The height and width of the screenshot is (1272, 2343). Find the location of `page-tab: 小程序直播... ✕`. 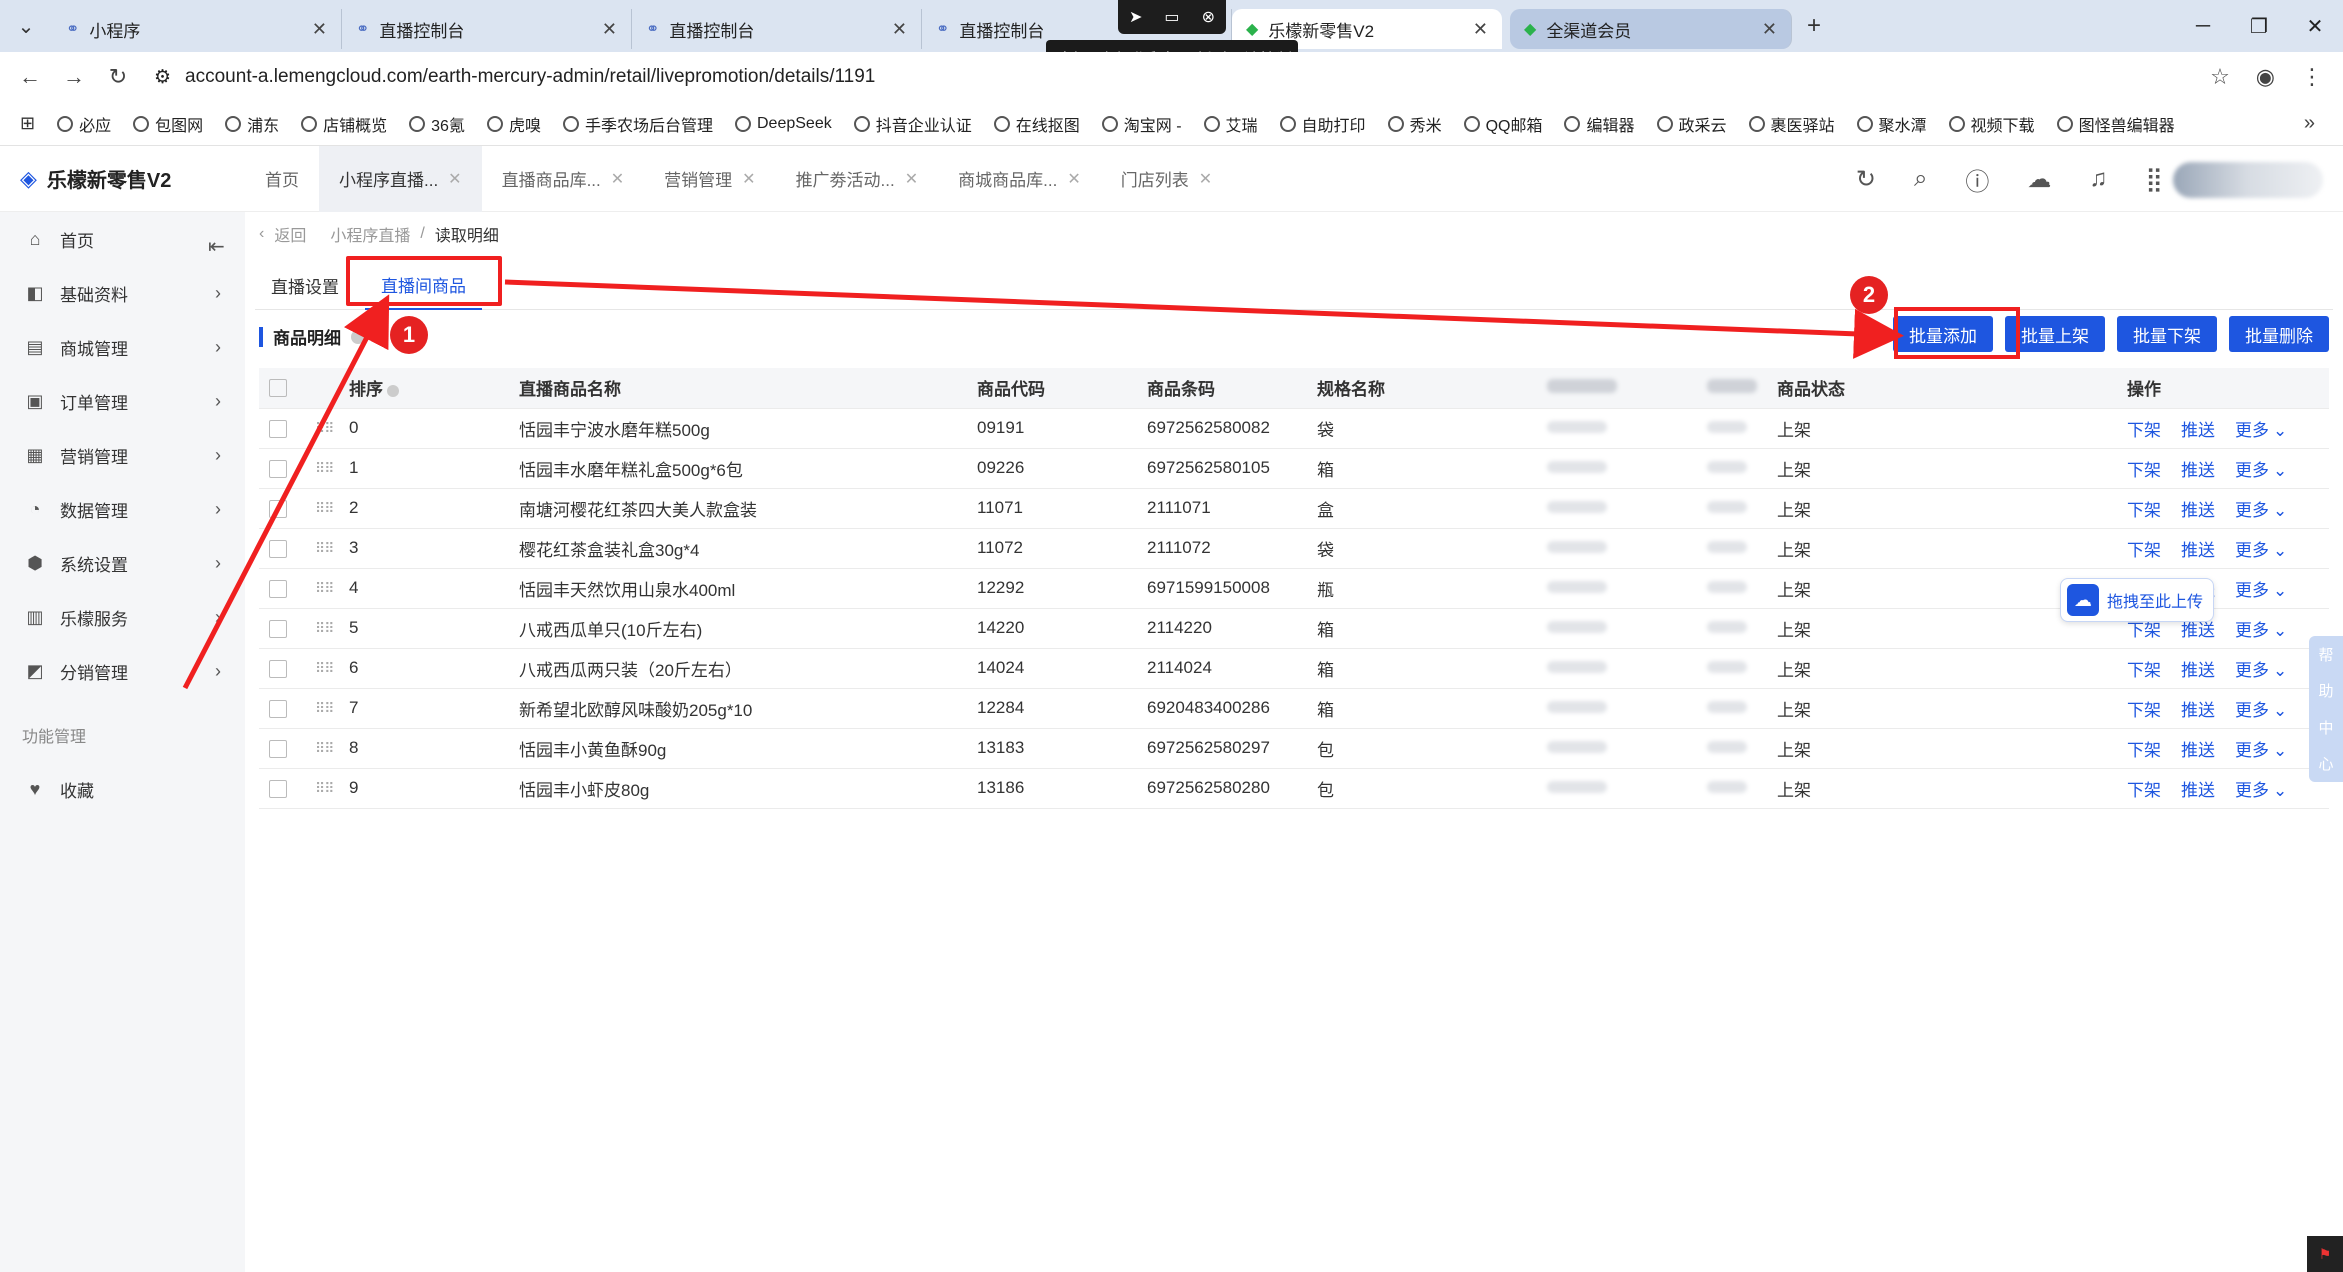

page-tab: 小程序直播... ✕ is located at coordinates (400, 178).